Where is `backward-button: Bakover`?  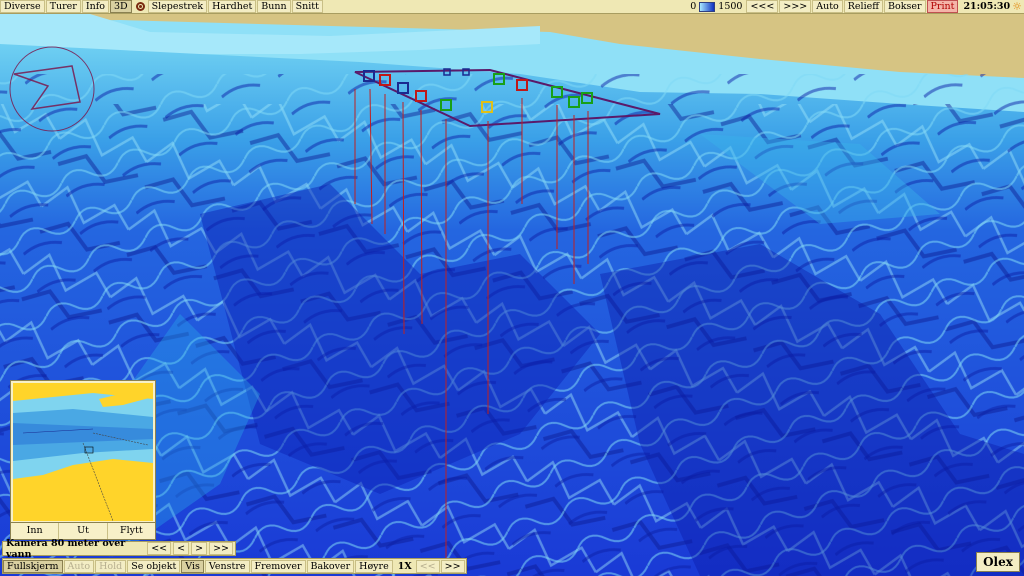
backward-button: Bakover is located at coordinates (330, 566).